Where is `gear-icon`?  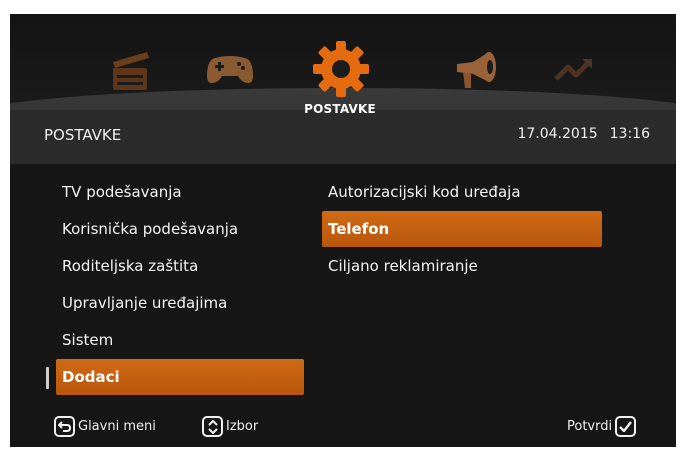 gear-icon is located at coordinates (341, 69).